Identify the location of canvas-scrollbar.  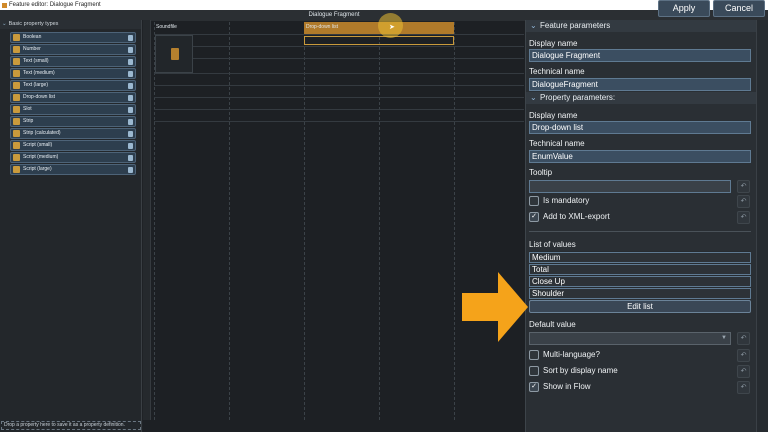
(147, 220).